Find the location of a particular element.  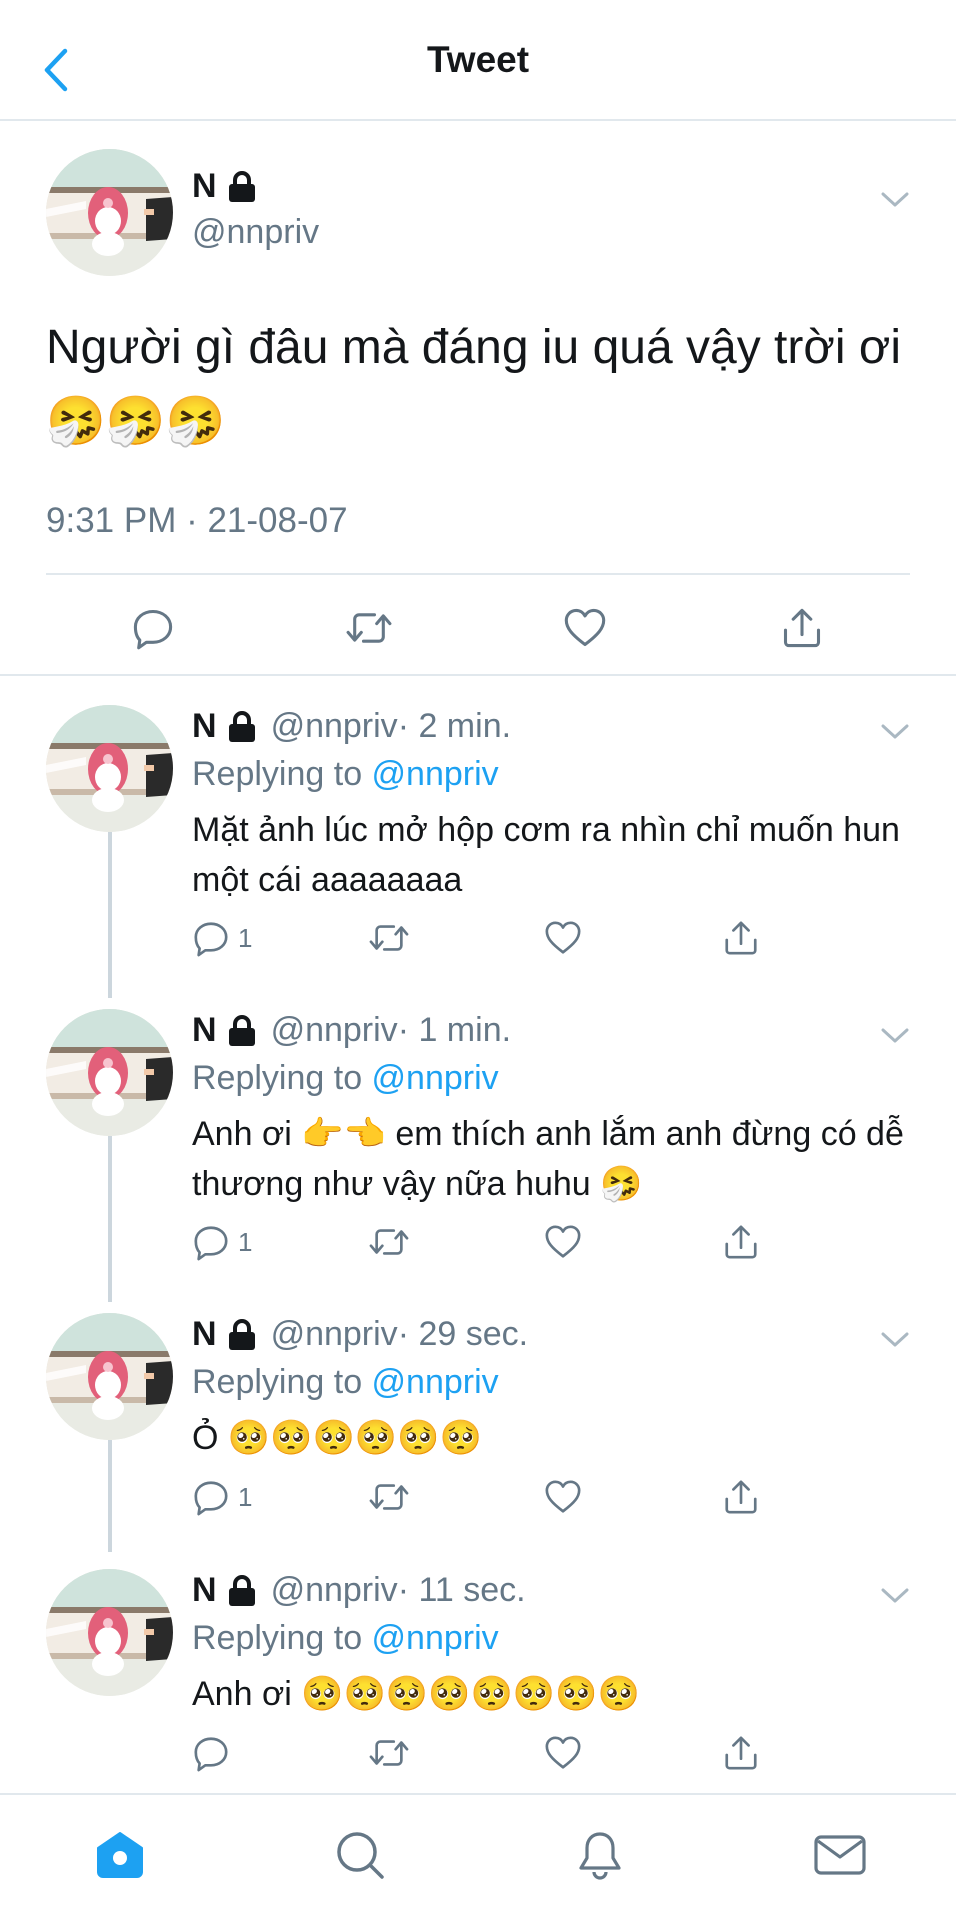

reply-header: N @nnpriv · 1 min. is located at coordinates (351, 1030).